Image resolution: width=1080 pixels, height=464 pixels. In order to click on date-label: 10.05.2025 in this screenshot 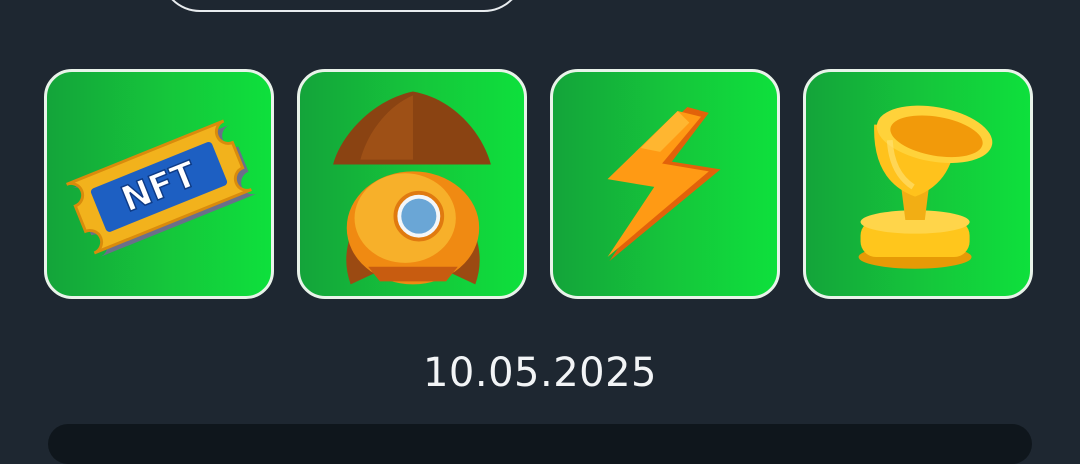, I will do `click(540, 373)`.